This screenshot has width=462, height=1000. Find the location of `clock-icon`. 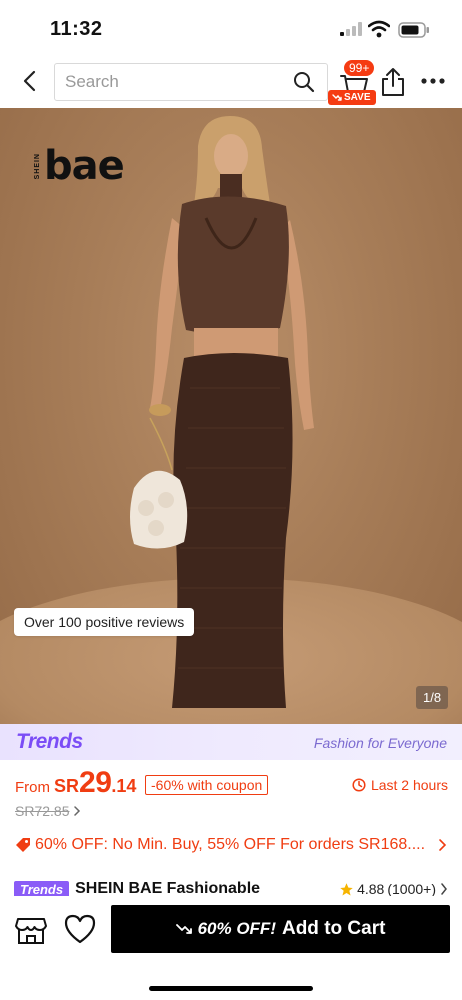

clock-icon is located at coordinates (359, 785).